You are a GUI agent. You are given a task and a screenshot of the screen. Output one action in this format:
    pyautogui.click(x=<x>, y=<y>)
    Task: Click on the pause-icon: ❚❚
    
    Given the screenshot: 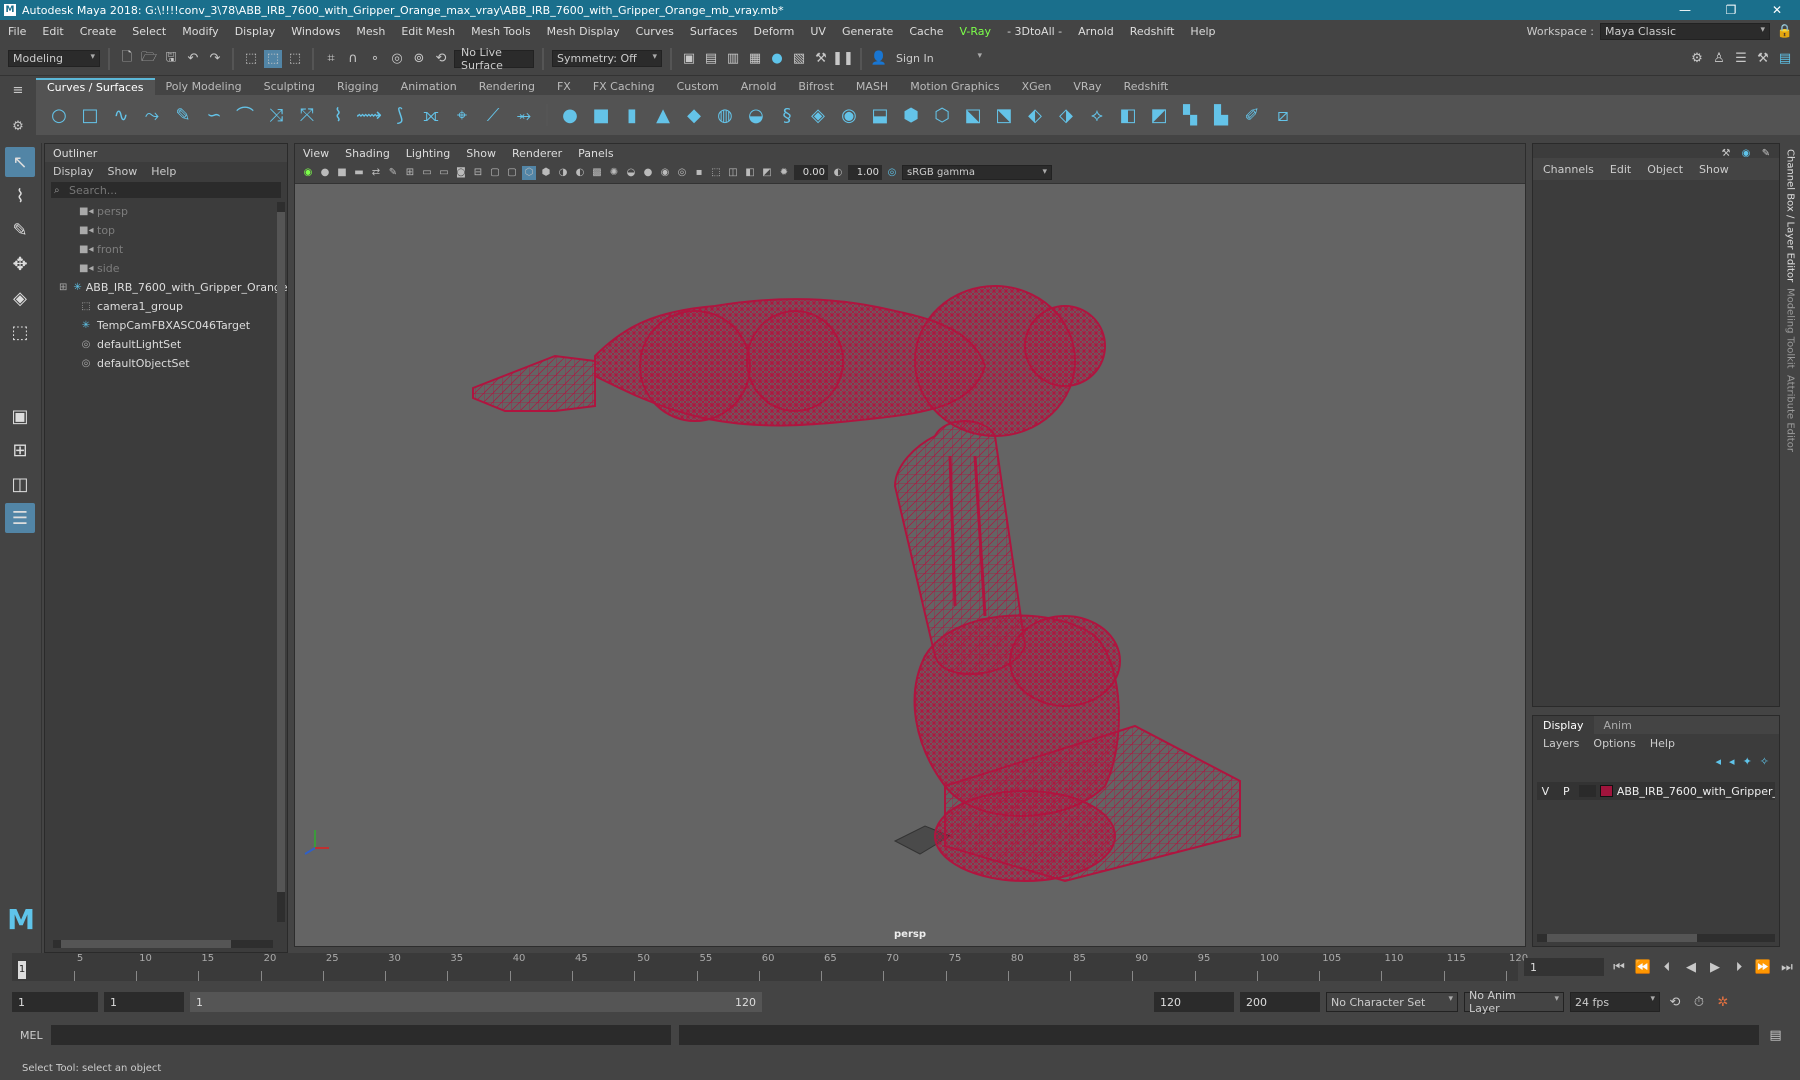 What is the action you would take?
    pyautogui.click(x=843, y=59)
    